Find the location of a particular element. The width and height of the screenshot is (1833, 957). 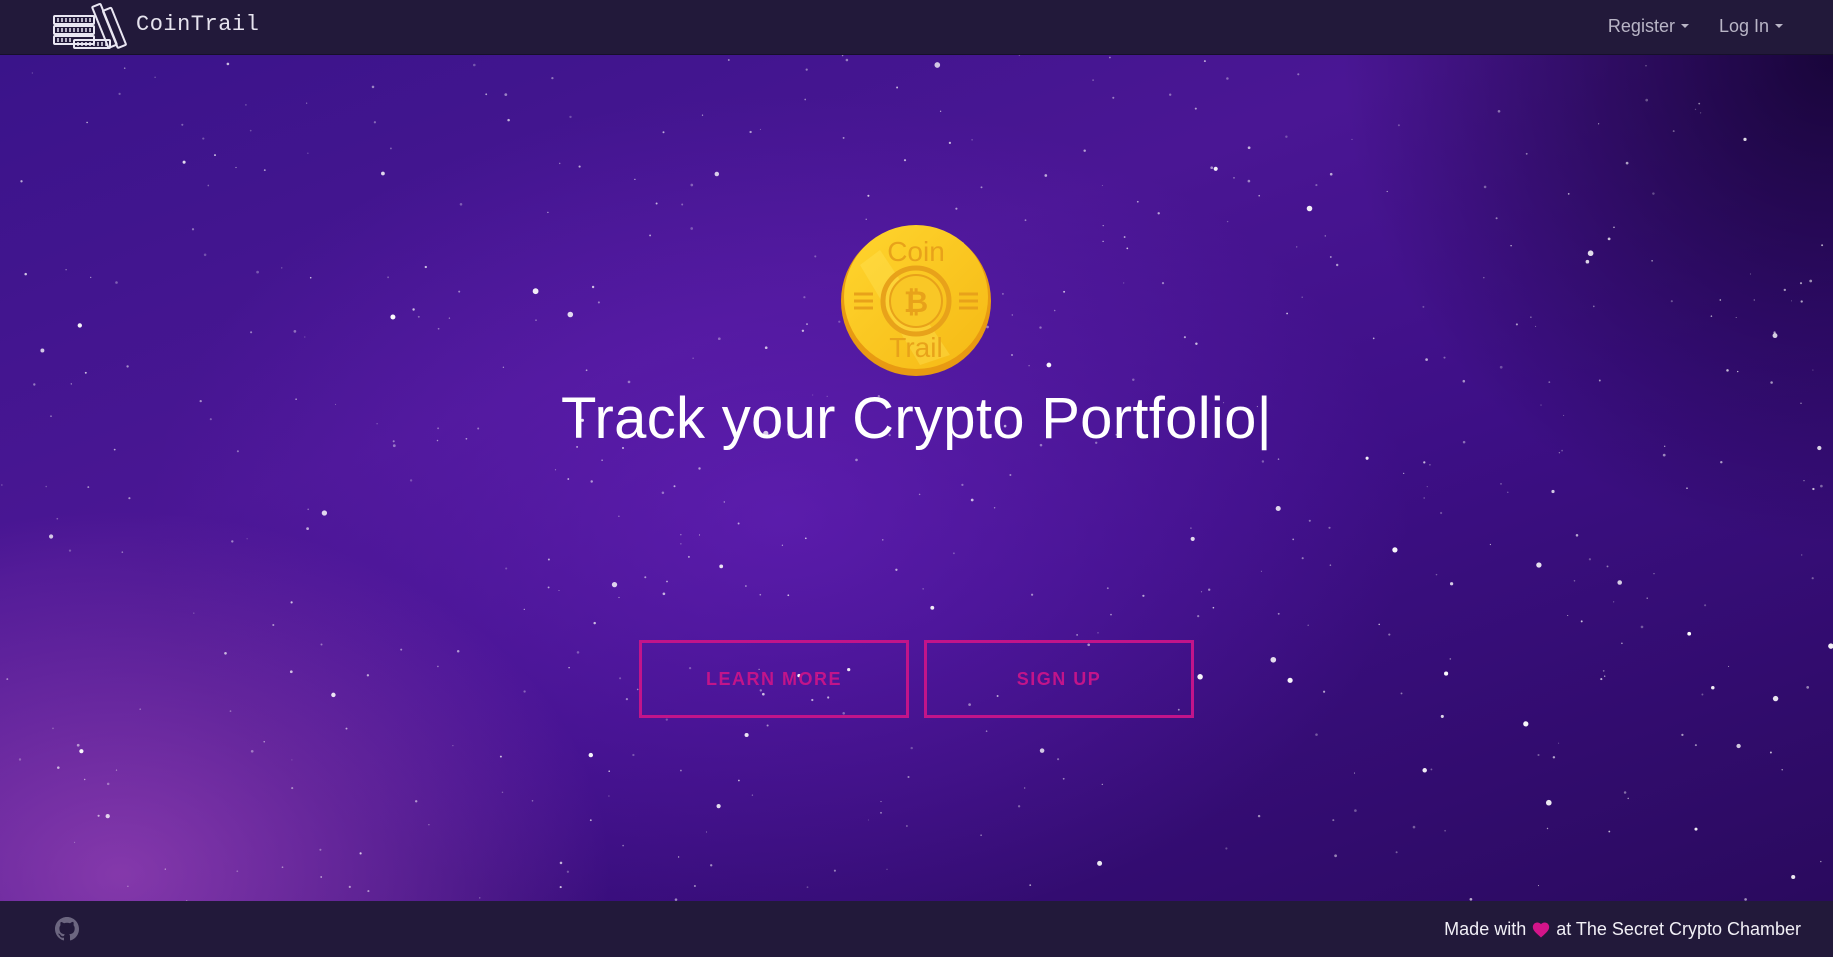

coin-top-text: Coin is located at coordinates (916, 251).